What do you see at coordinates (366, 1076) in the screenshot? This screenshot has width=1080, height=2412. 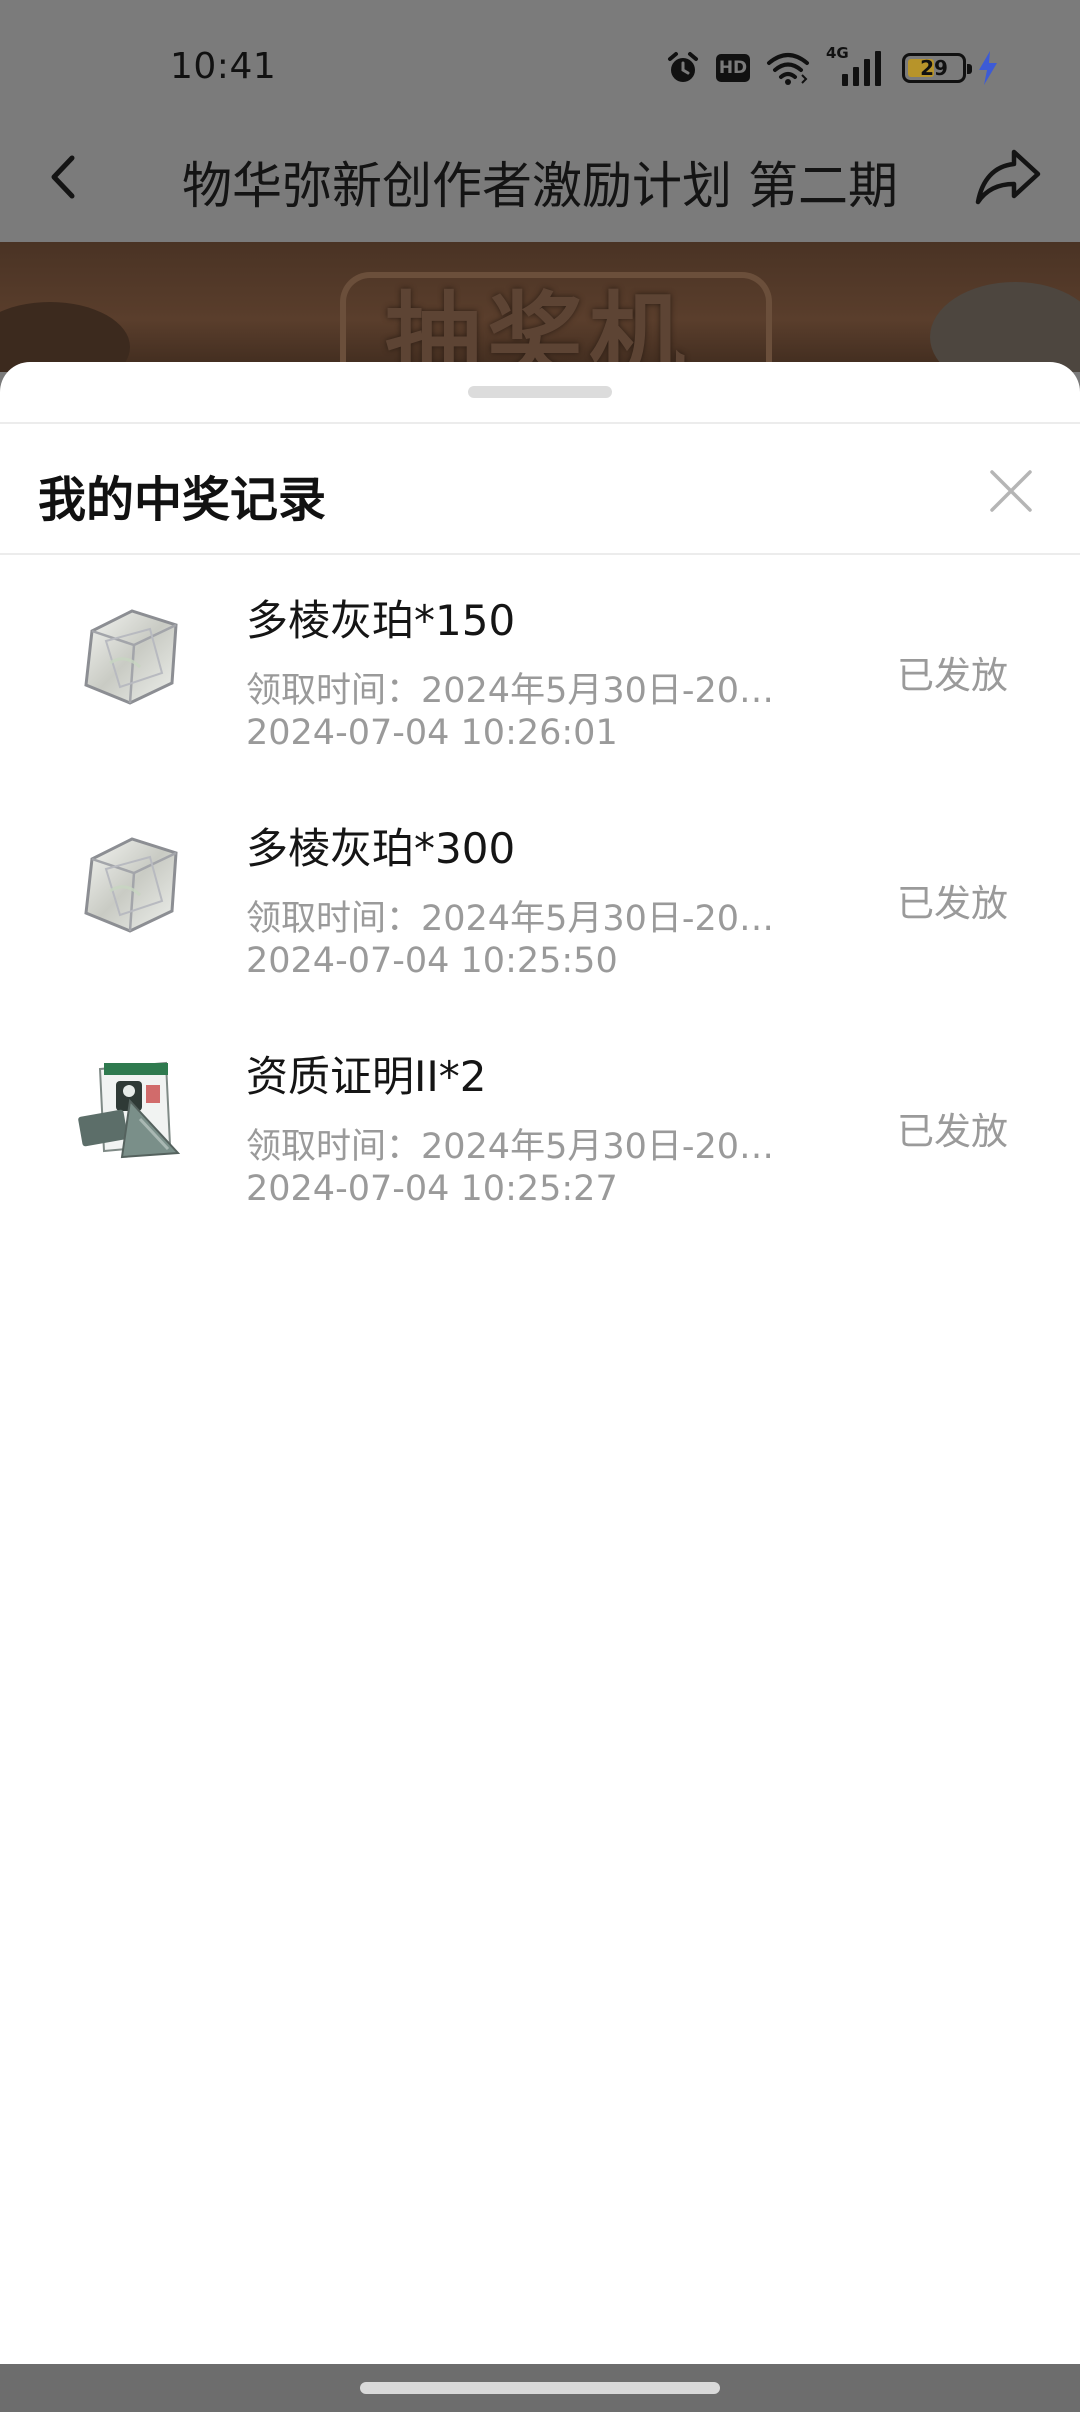 I see `prize-name: 资质证明II*2` at bounding box center [366, 1076].